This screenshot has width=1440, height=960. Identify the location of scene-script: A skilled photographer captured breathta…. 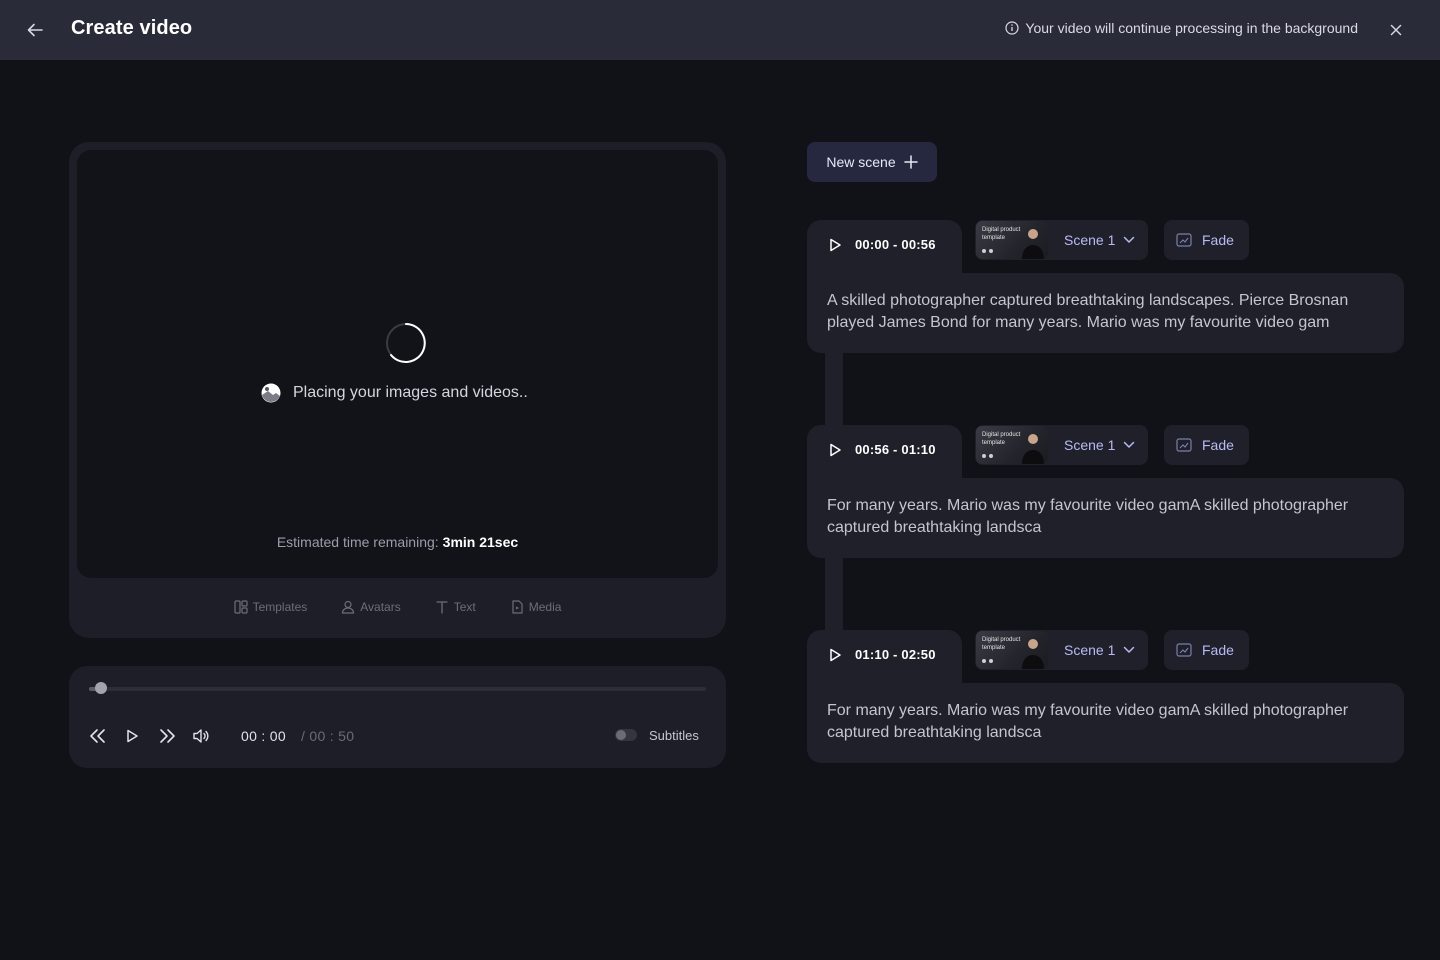
(1105, 313).